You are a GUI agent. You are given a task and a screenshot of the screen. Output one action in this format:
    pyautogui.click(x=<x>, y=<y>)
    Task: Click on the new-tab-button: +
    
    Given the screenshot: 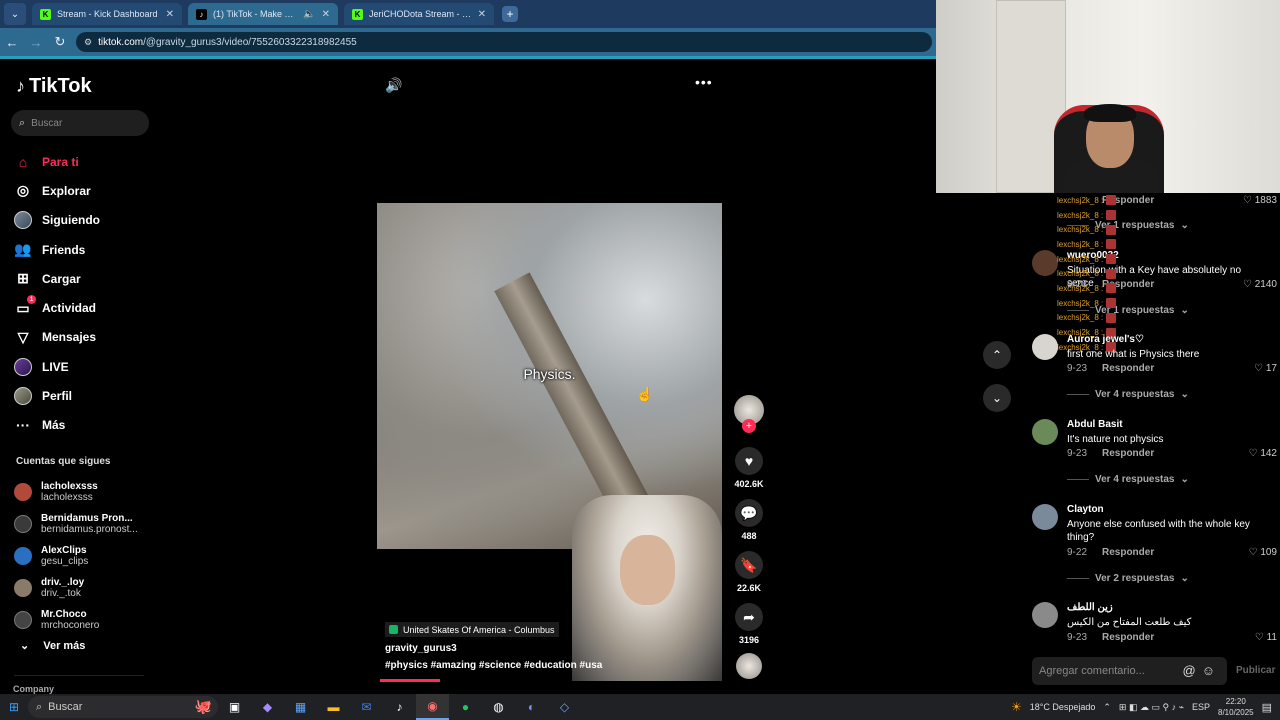 What is the action you would take?
    pyautogui.click(x=510, y=14)
    